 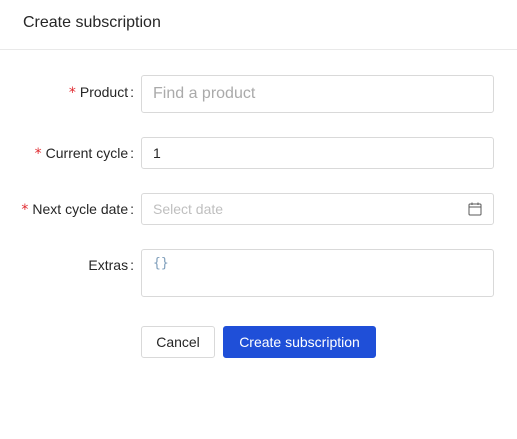 I want to click on current-cycle-input, so click(x=317, y=153).